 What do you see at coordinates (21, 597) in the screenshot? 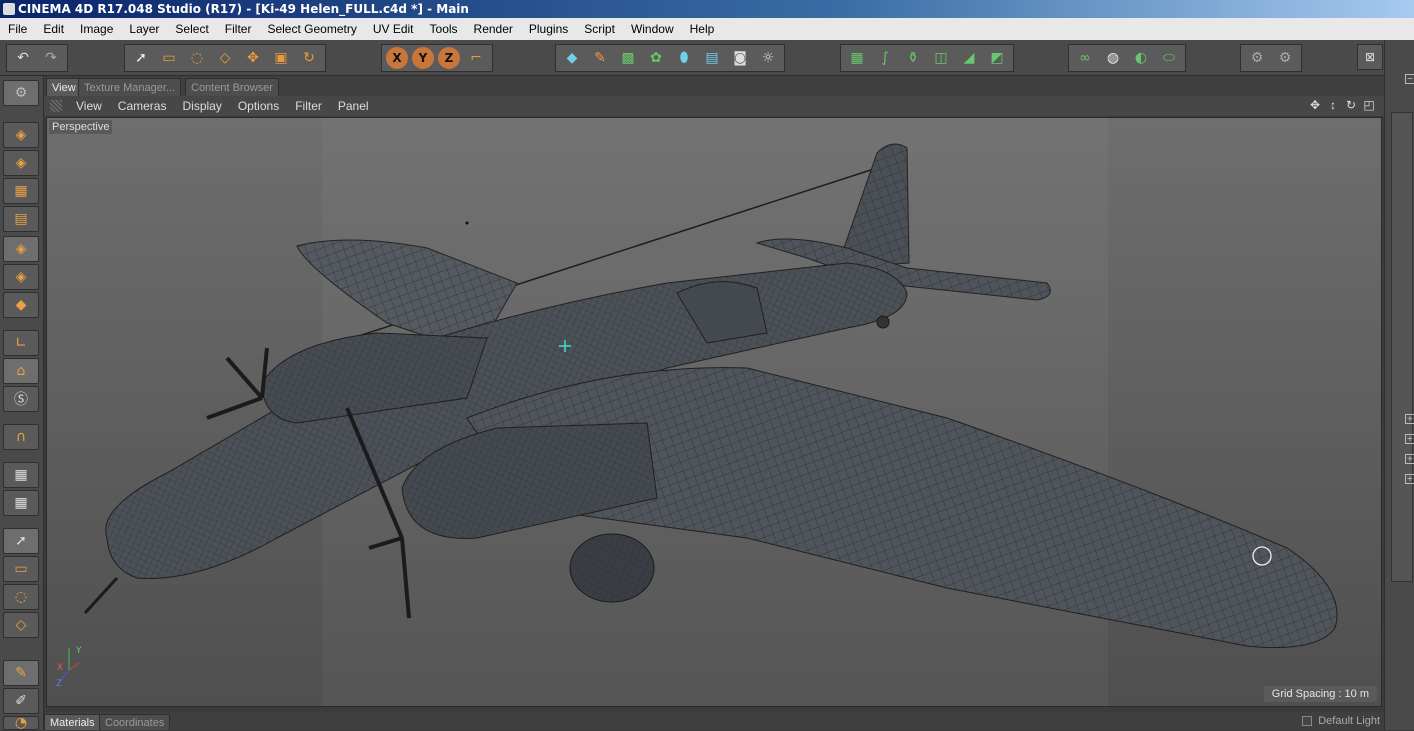
I see `lasso-select-icon: ◌` at bounding box center [21, 597].